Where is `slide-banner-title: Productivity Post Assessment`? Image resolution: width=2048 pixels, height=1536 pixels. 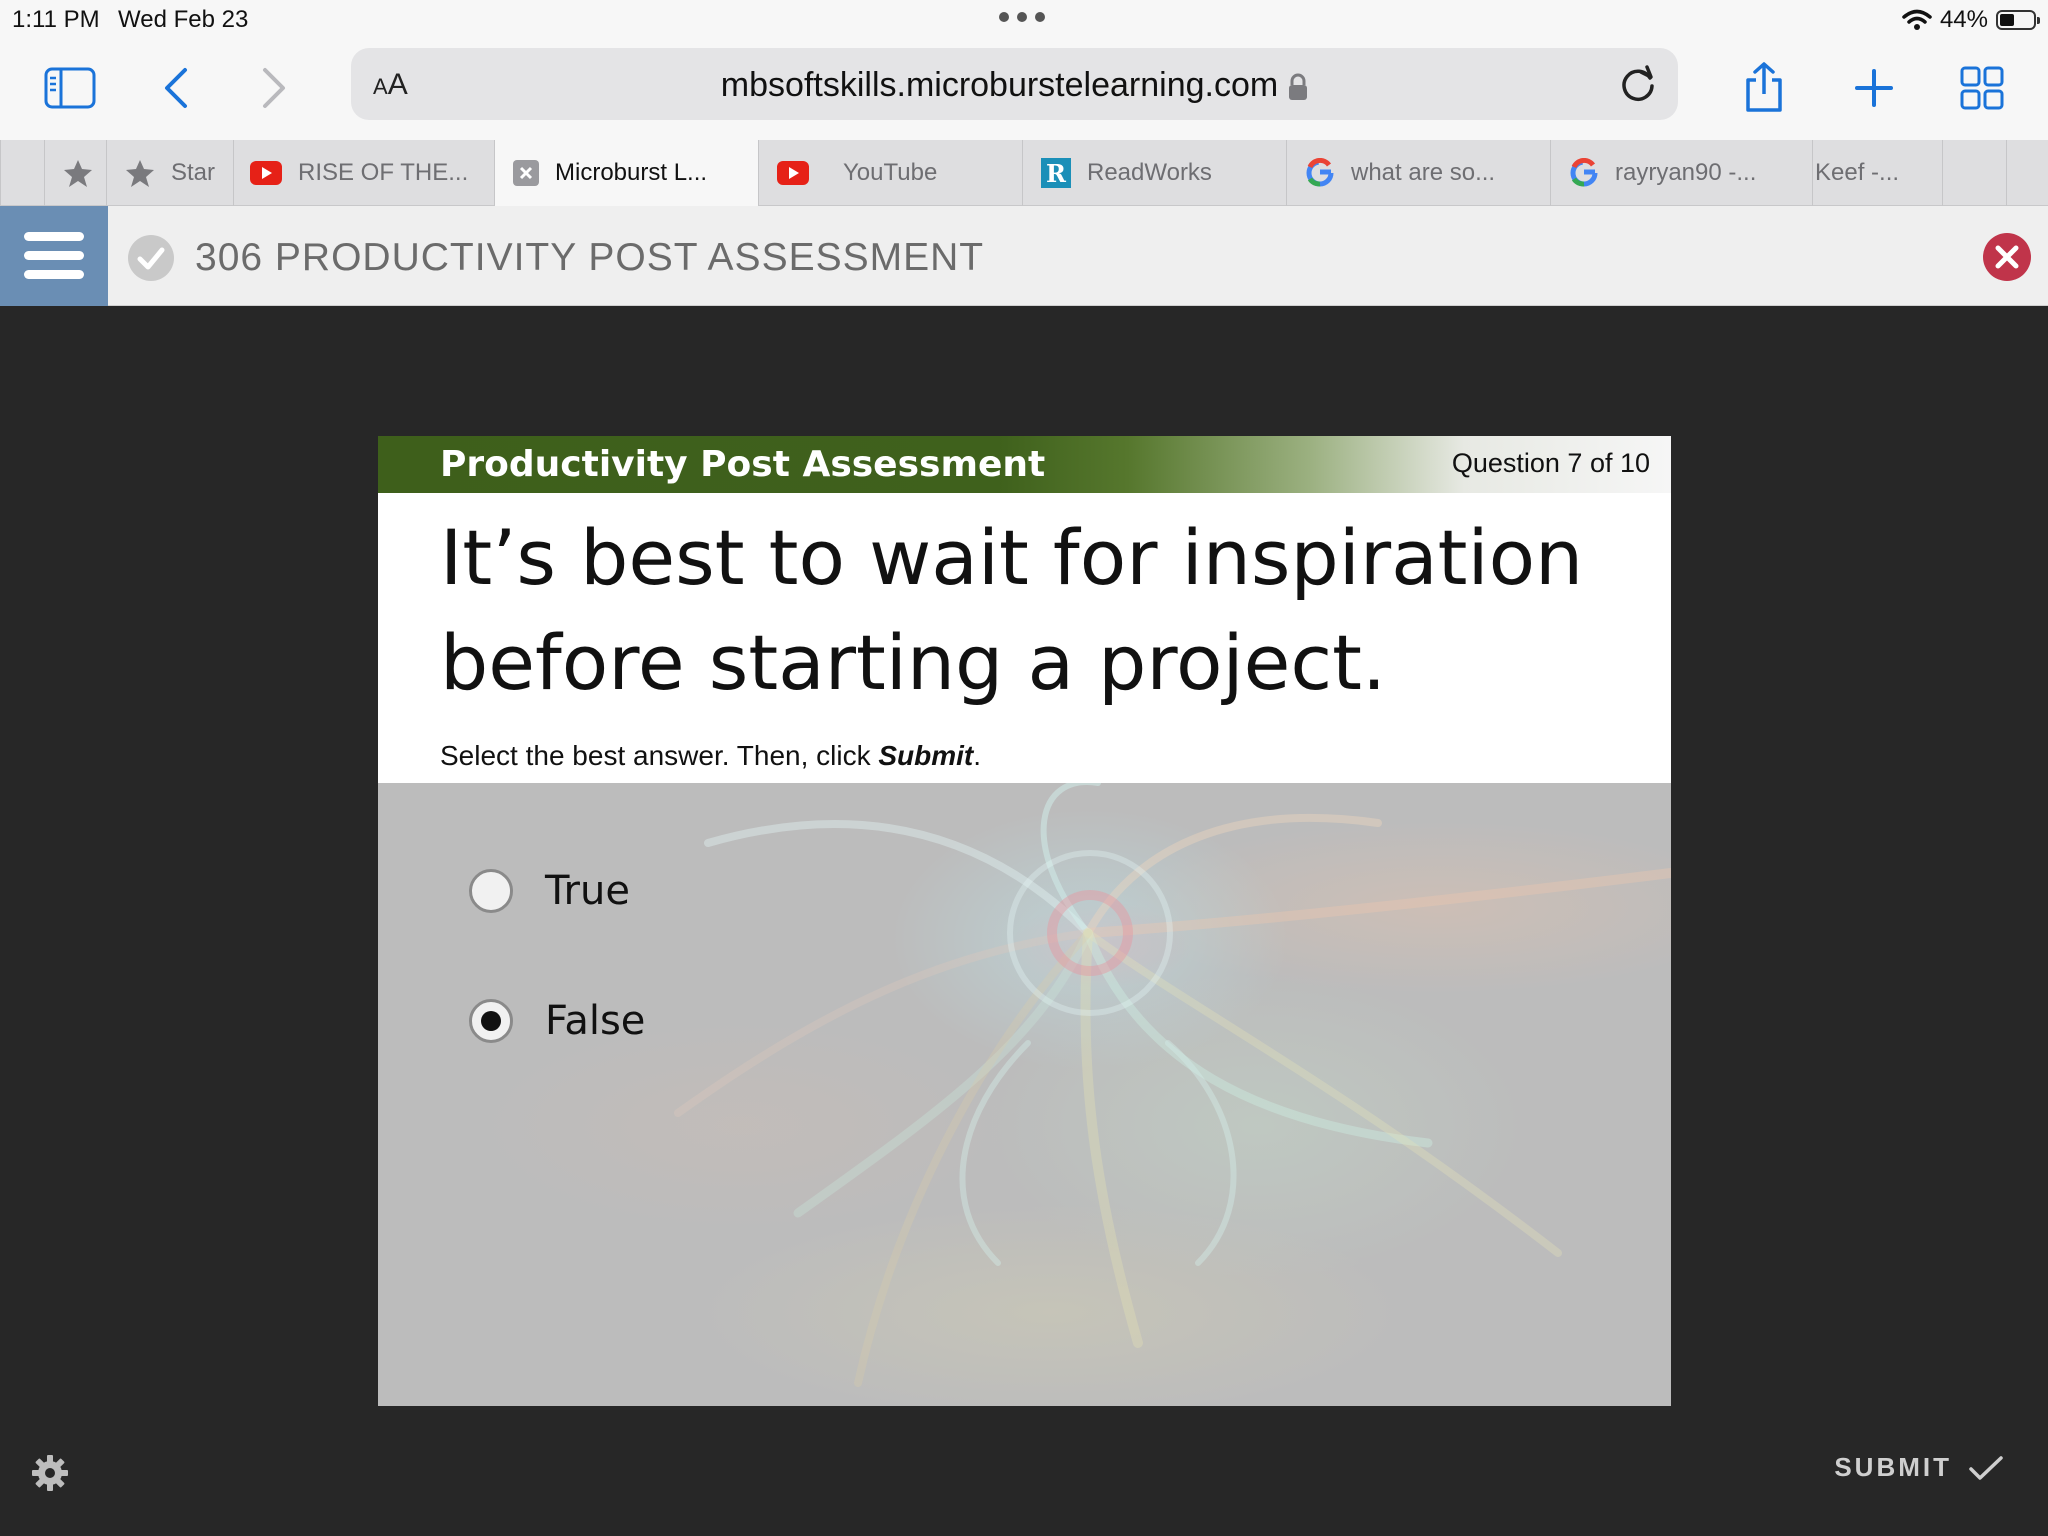 slide-banner-title: Productivity Post Assessment is located at coordinates (743, 464).